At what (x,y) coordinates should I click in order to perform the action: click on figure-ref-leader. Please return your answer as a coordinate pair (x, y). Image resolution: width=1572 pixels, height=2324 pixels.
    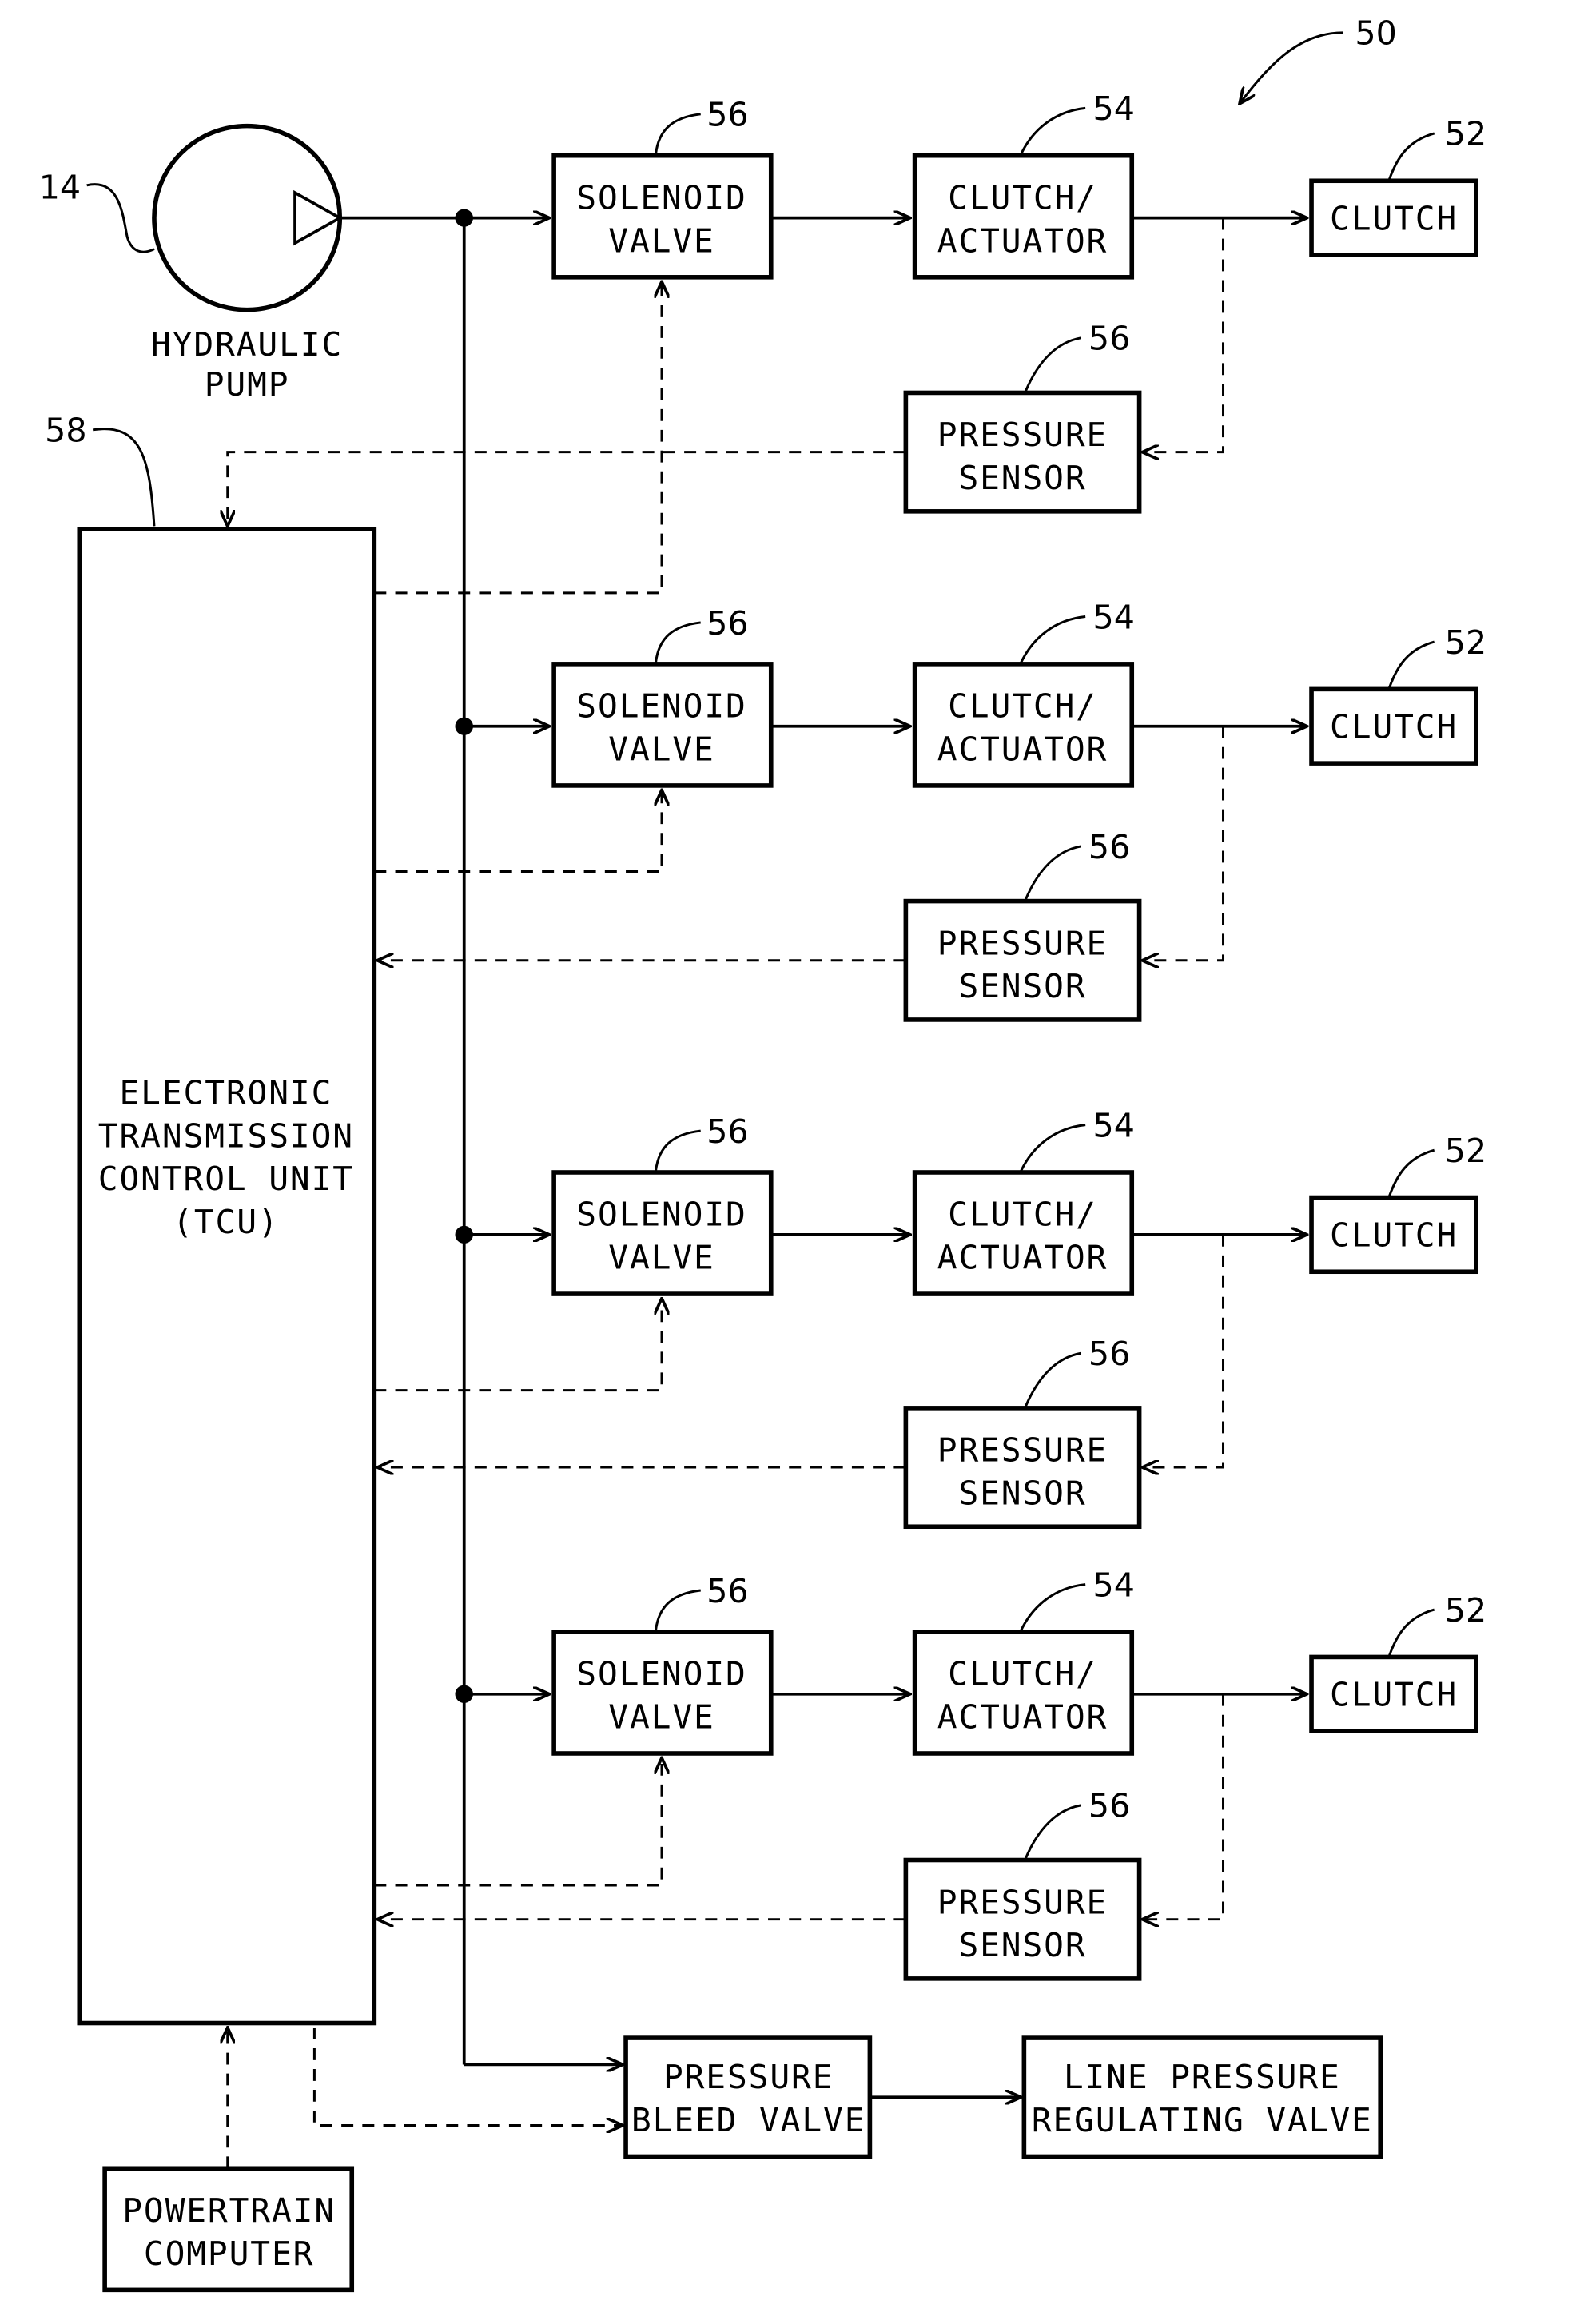
    Looking at the image, I should click on (1291, 67).